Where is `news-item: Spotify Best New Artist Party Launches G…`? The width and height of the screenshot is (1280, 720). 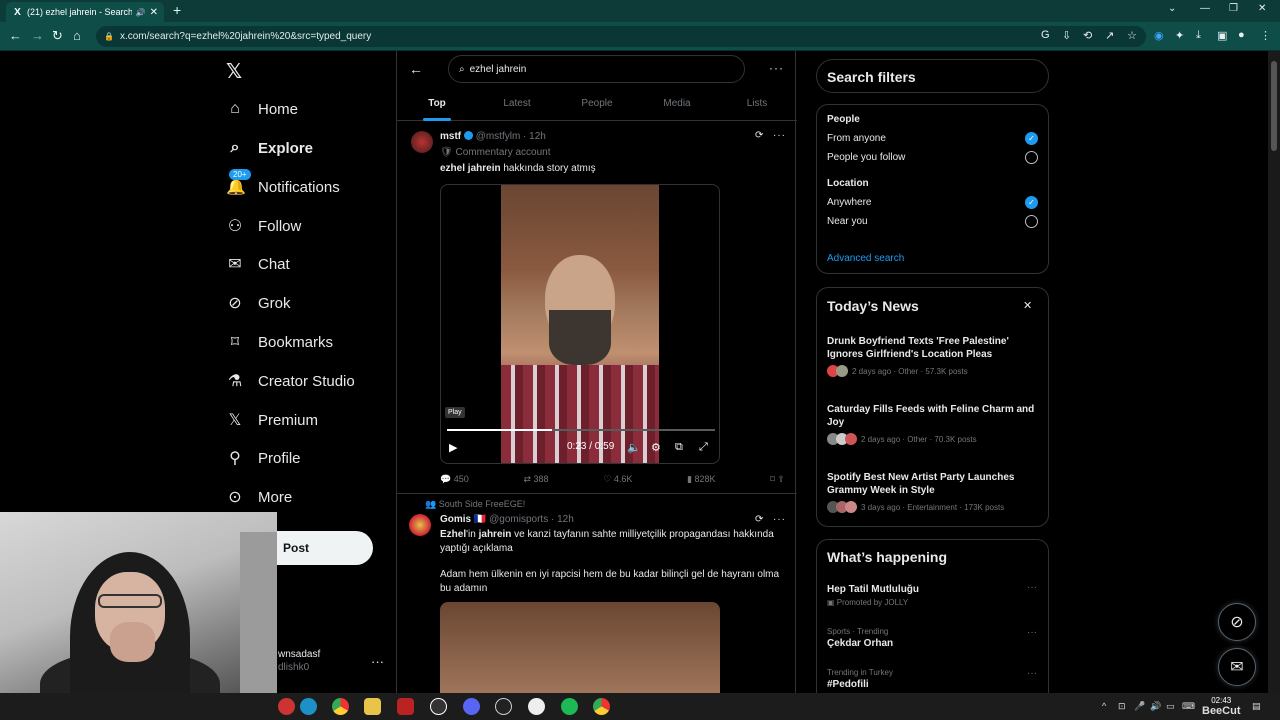 news-item: Spotify Best New Artist Party Launches G… is located at coordinates (932, 492).